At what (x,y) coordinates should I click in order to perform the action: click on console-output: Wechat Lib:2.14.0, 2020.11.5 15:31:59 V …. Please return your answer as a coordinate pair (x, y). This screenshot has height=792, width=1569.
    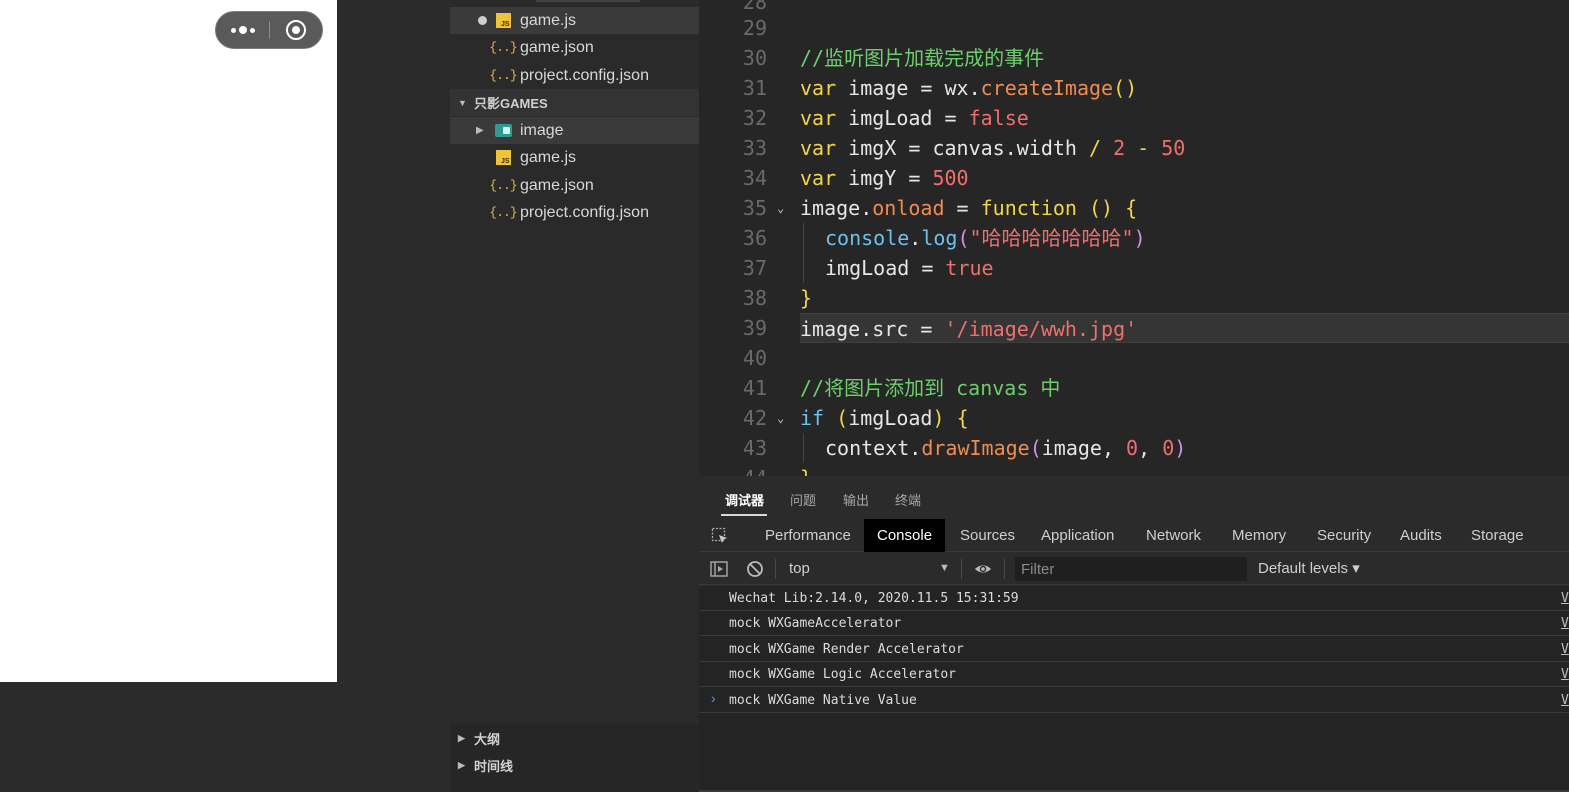
    Looking at the image, I should click on (1134, 689).